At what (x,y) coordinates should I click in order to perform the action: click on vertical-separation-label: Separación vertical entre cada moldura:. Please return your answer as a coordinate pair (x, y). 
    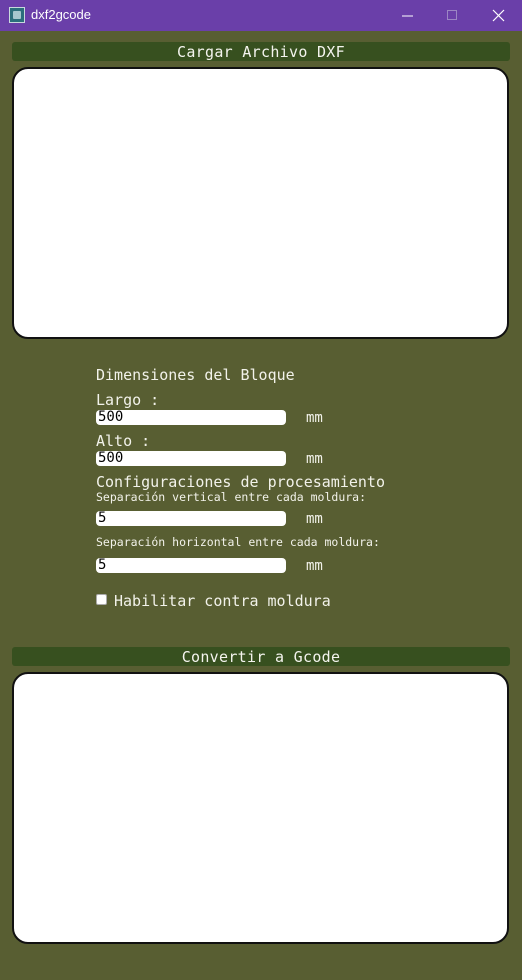
    Looking at the image, I should click on (231, 497).